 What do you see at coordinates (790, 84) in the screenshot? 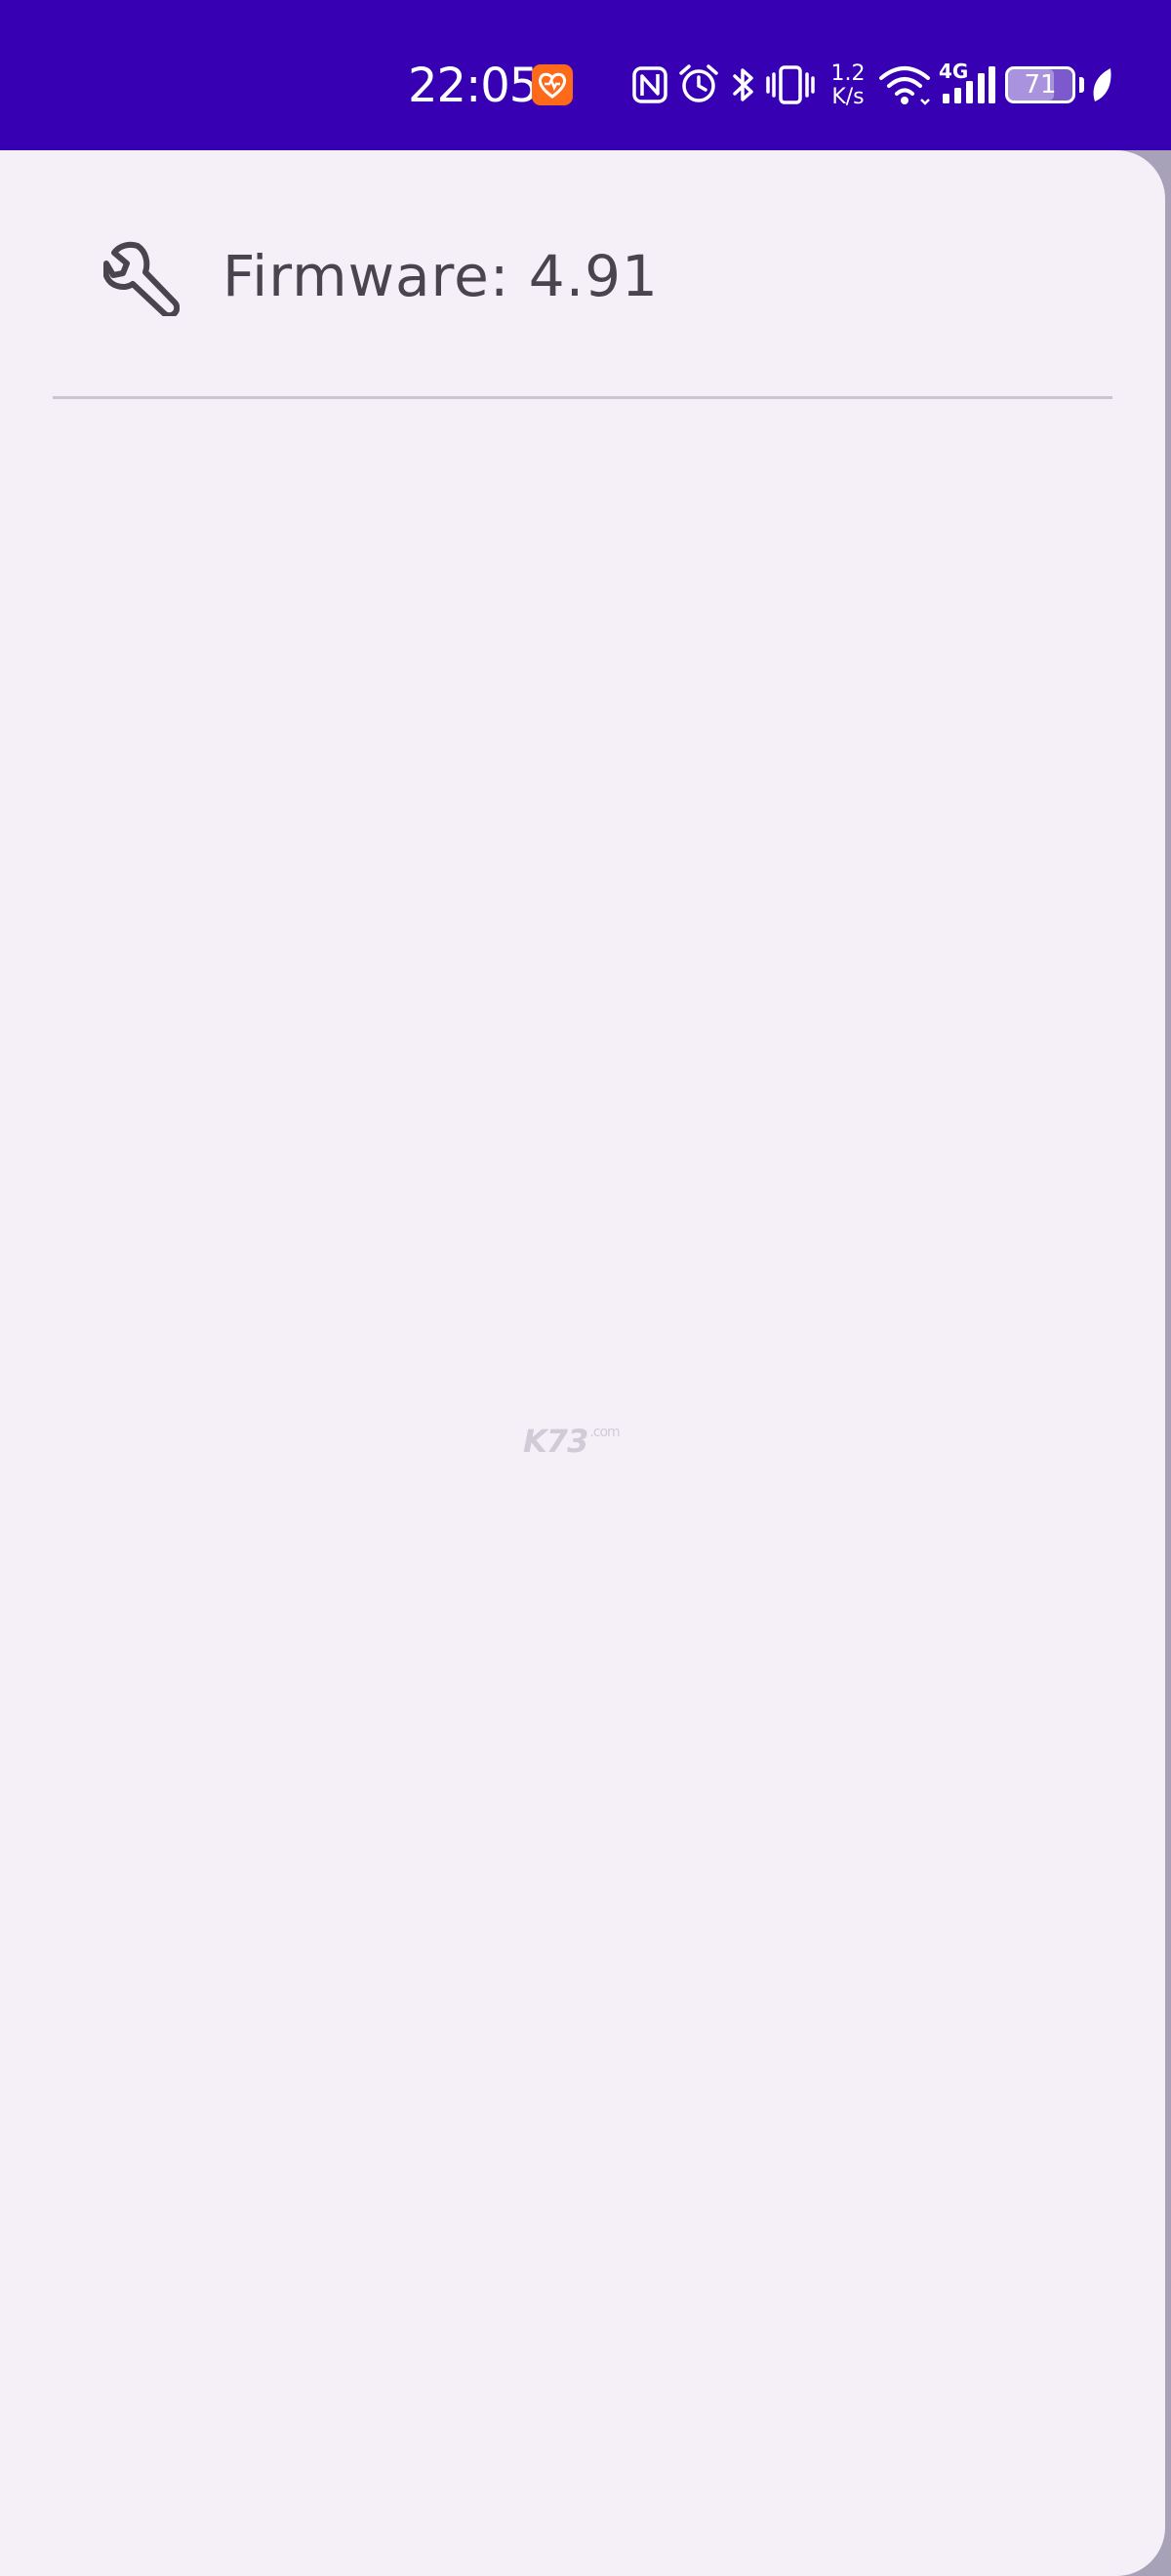
I see `vibrate-icon` at bounding box center [790, 84].